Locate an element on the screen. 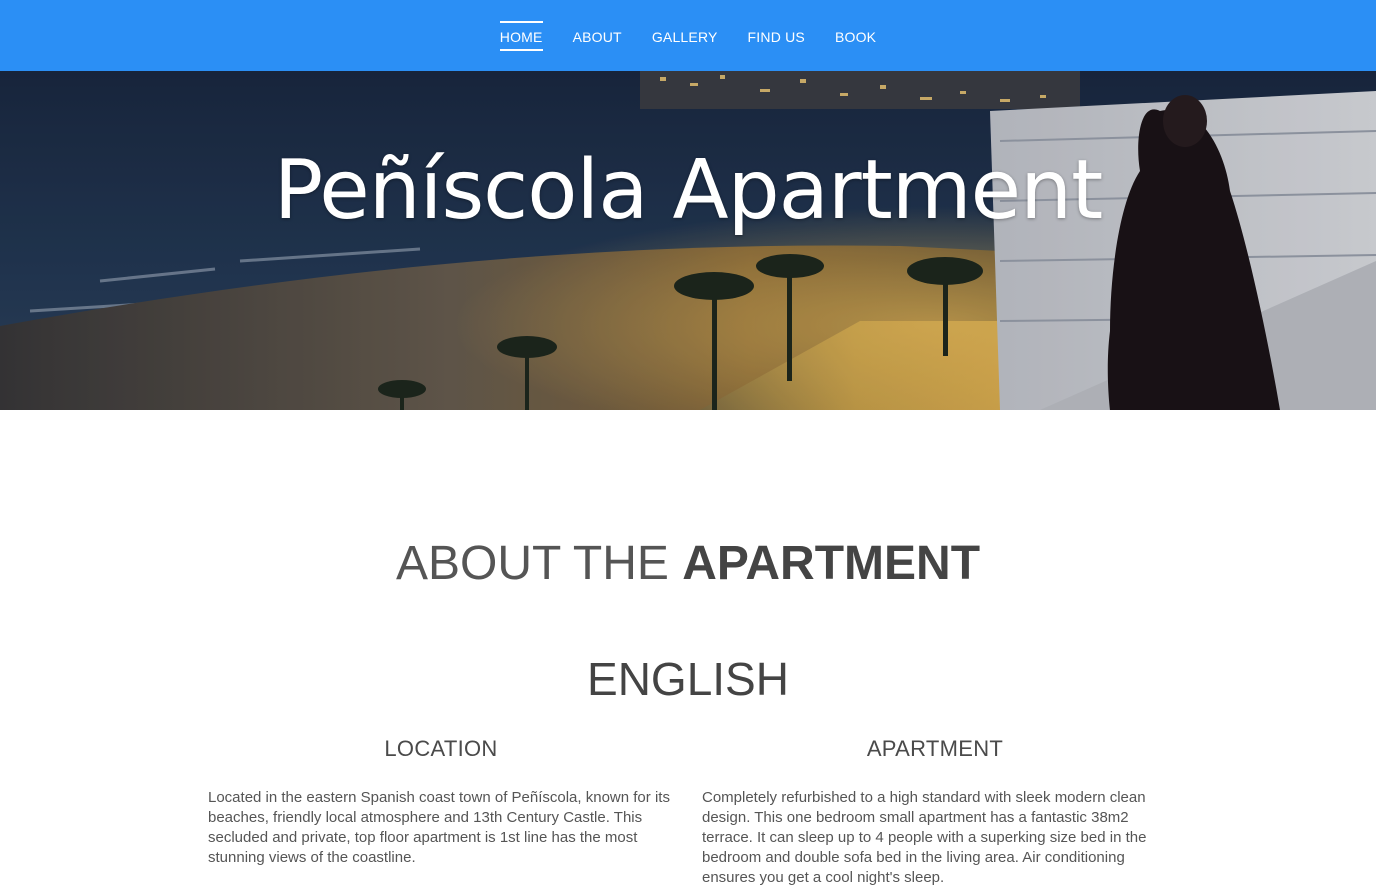 This screenshot has height=888, width=1376. language-heading: ENGLISH is located at coordinates (688, 679).